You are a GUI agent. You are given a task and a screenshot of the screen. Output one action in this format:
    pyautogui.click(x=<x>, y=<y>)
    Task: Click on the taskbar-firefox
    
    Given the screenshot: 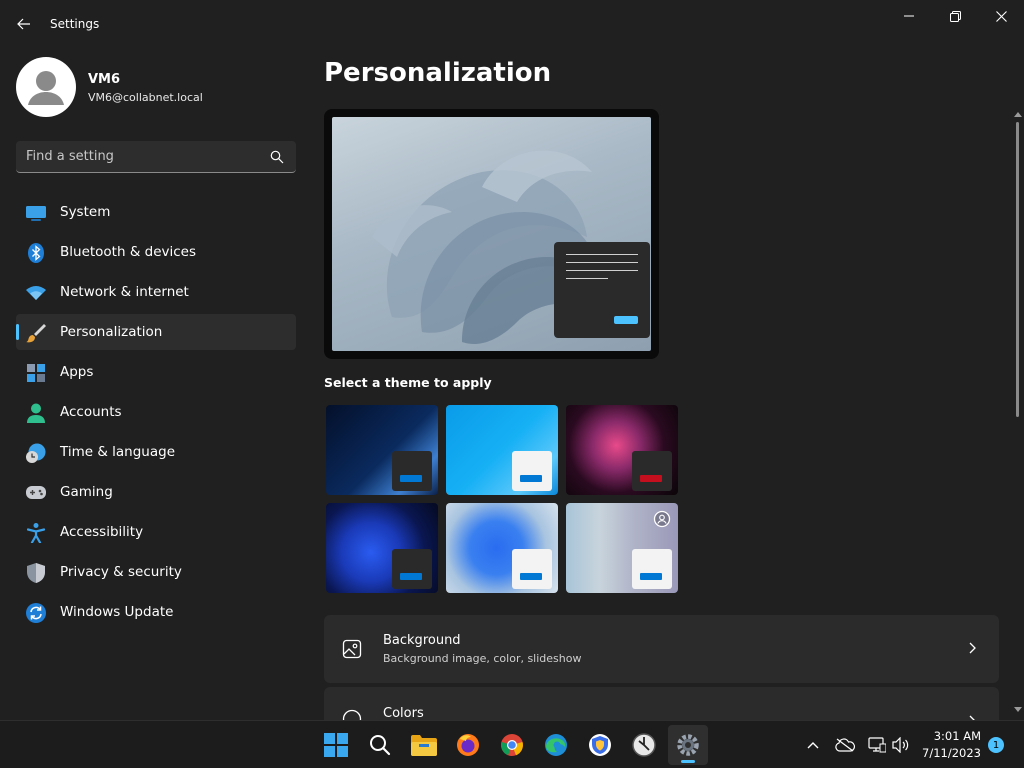 What is the action you would take?
    pyautogui.click(x=468, y=745)
    